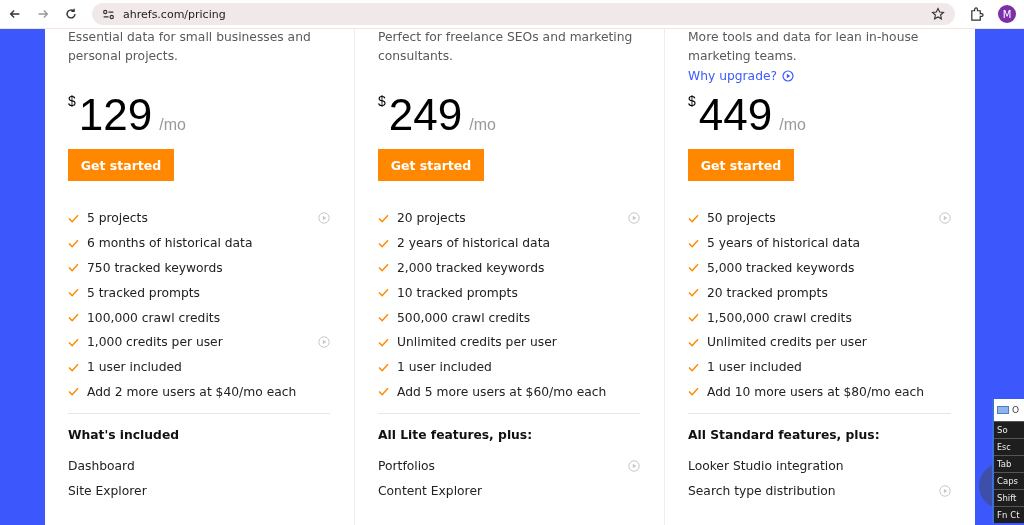  Describe the element at coordinates (1002, 515) in the screenshot. I see `keyboard-key: Fn` at that location.